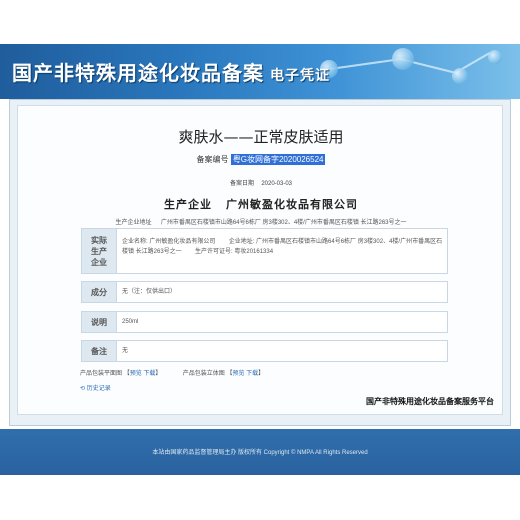 Image resolution: width=520 pixels, height=520 pixels. What do you see at coordinates (238, 374) in the screenshot?
I see `solid-preview-link: 预览` at bounding box center [238, 374].